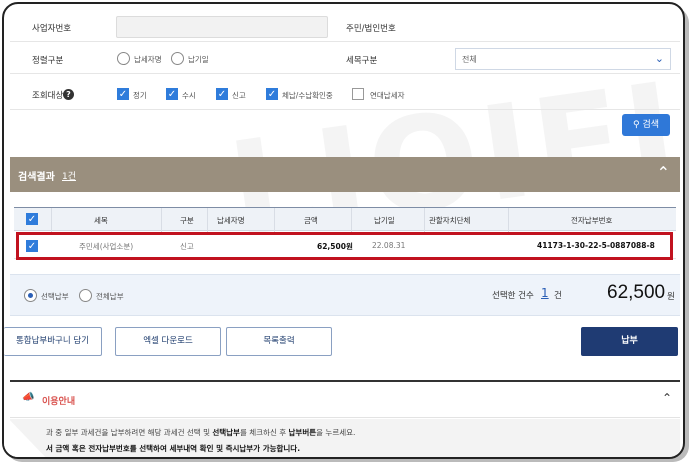  I want to click on form-row-ids: 사업자번호 주민/법인번호, so click(345, 27).